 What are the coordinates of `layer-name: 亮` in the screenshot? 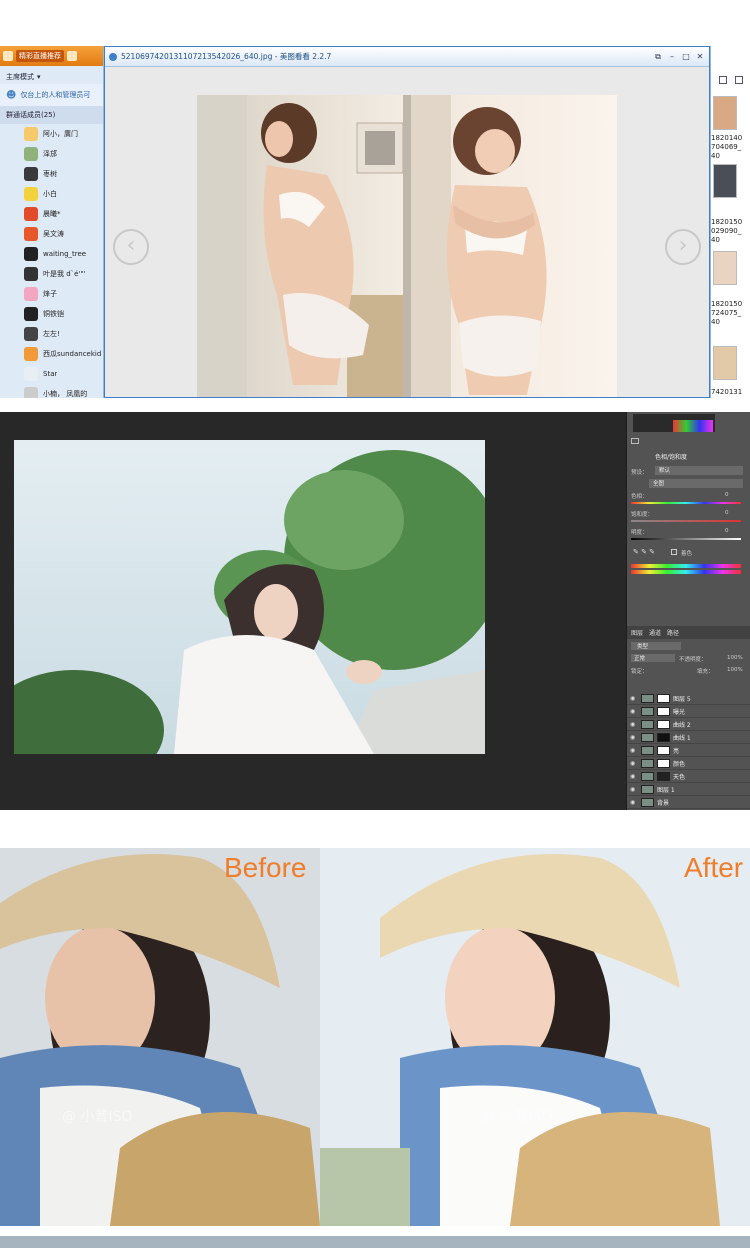 It's located at (676, 751).